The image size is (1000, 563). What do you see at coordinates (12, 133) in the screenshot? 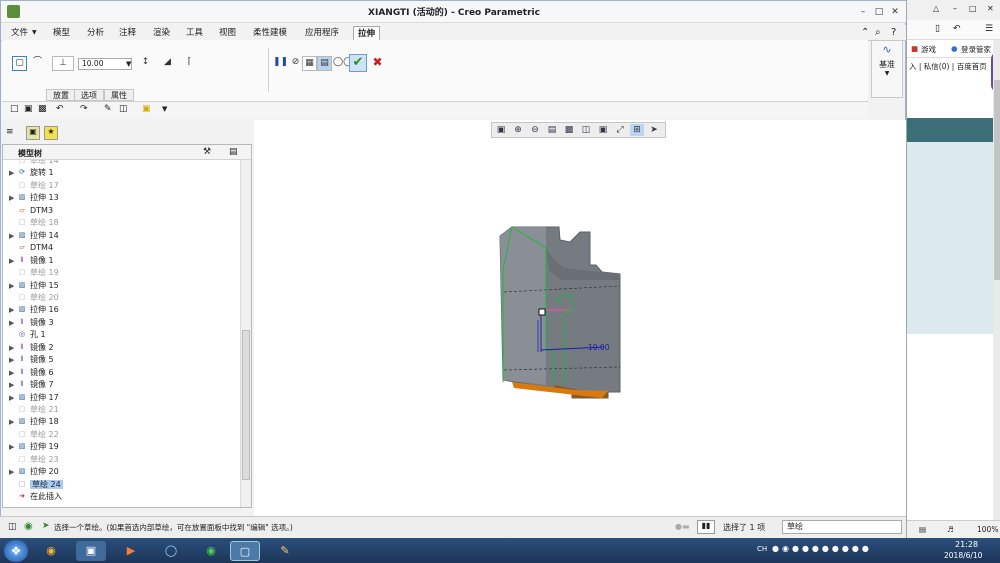
I see `model-tree-tab-icon: ≡` at bounding box center [12, 133].